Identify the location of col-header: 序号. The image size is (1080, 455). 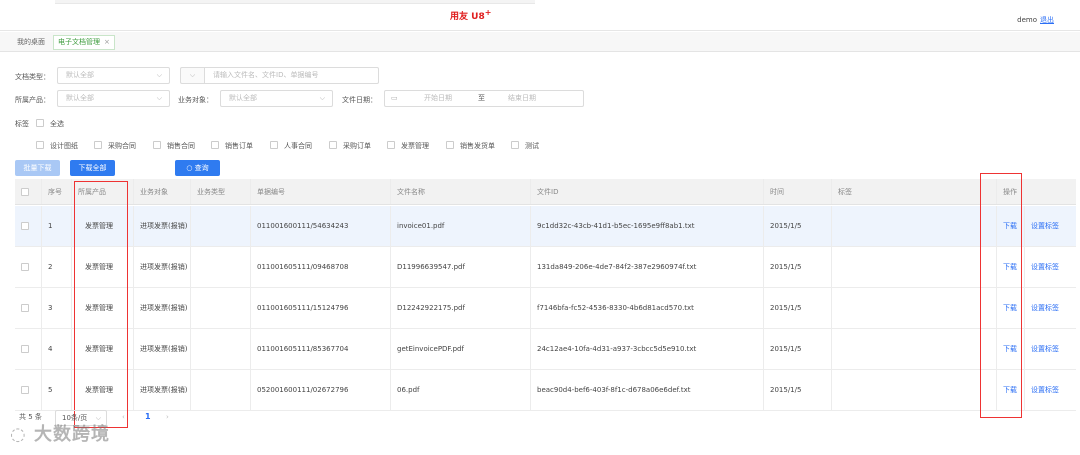
(57, 191).